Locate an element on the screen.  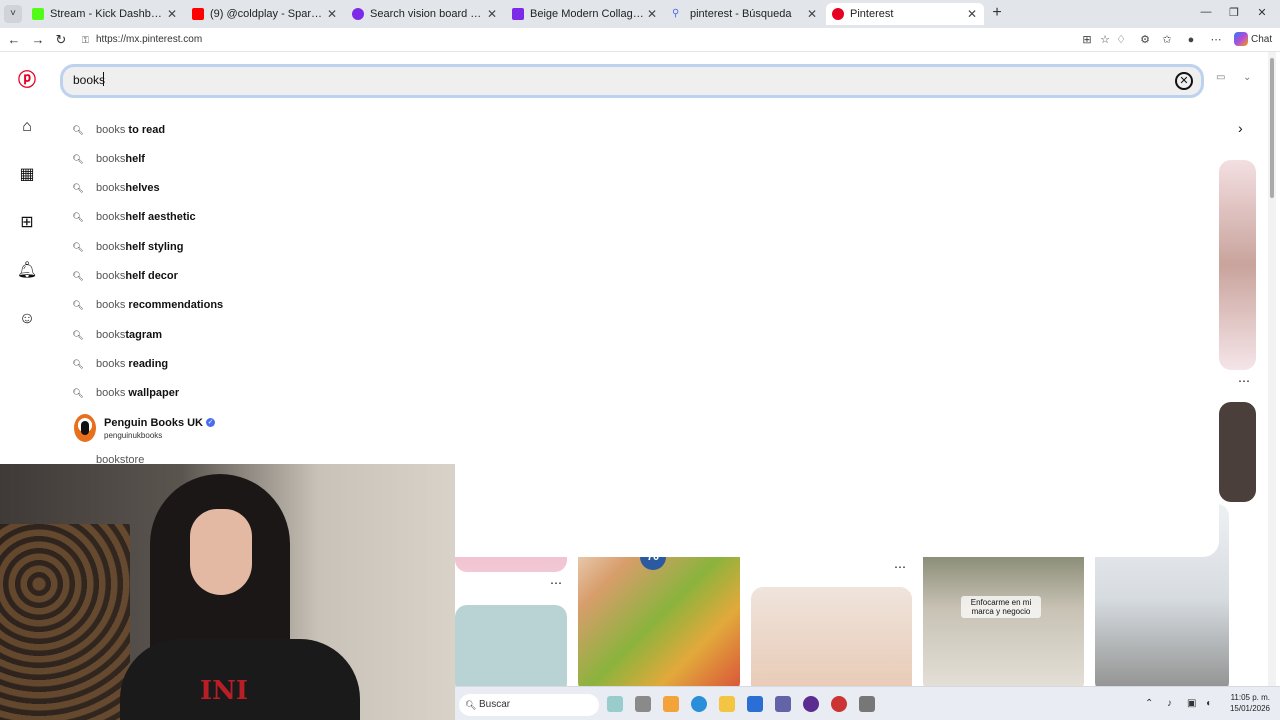
tab-youtube: (9) @coldplay - Sparks (Lyrics) - Yo ✕ is located at coordinates (265, 14).